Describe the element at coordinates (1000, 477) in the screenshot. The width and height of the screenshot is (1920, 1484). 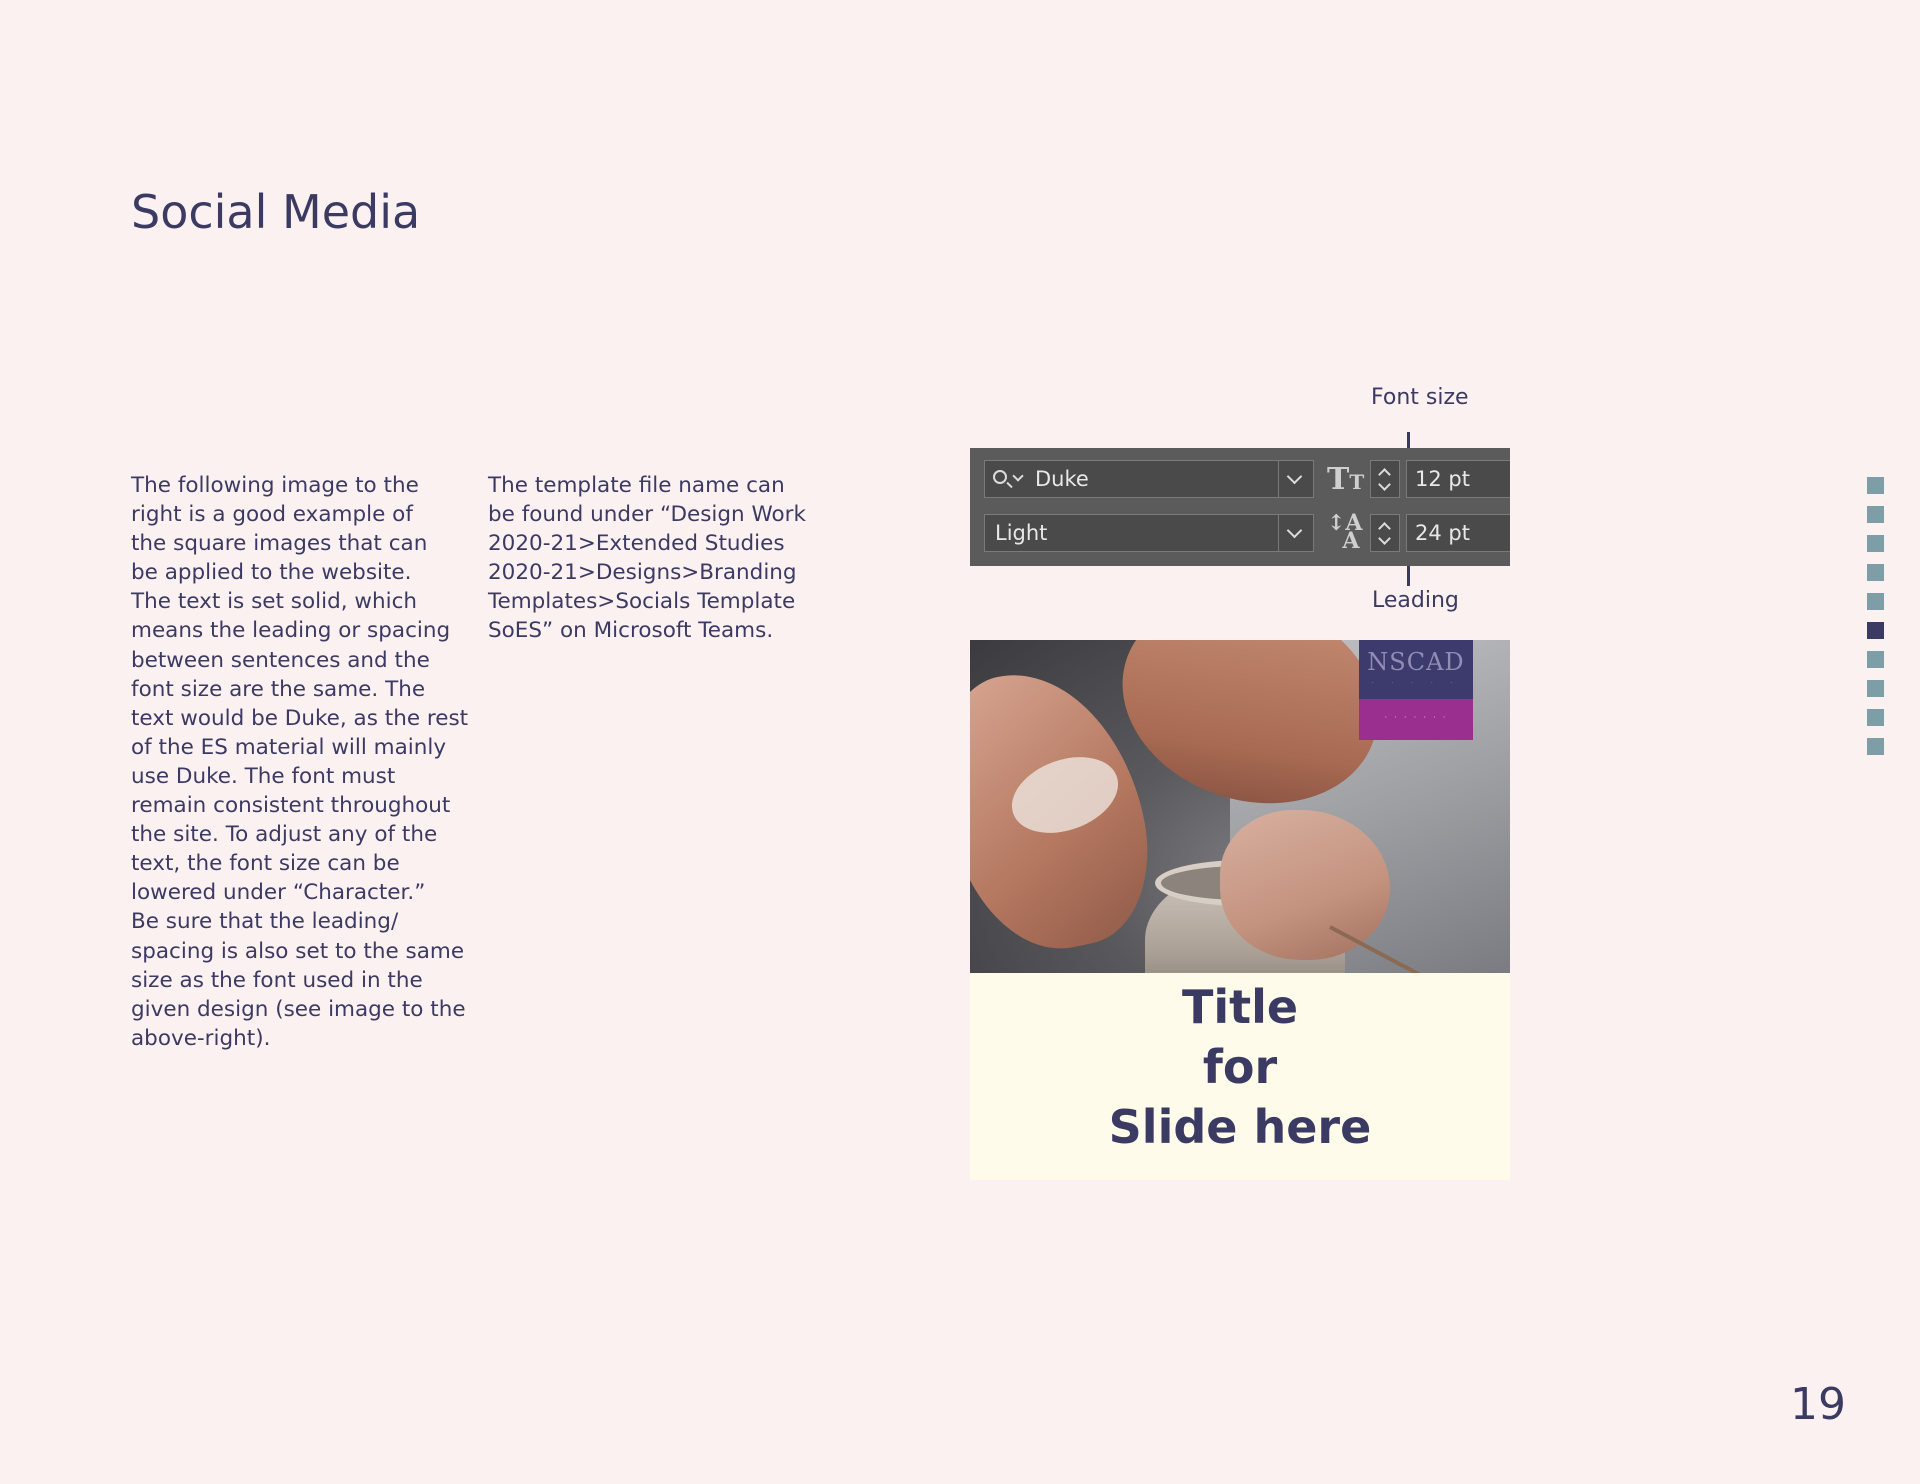
I see `search-icon` at that location.